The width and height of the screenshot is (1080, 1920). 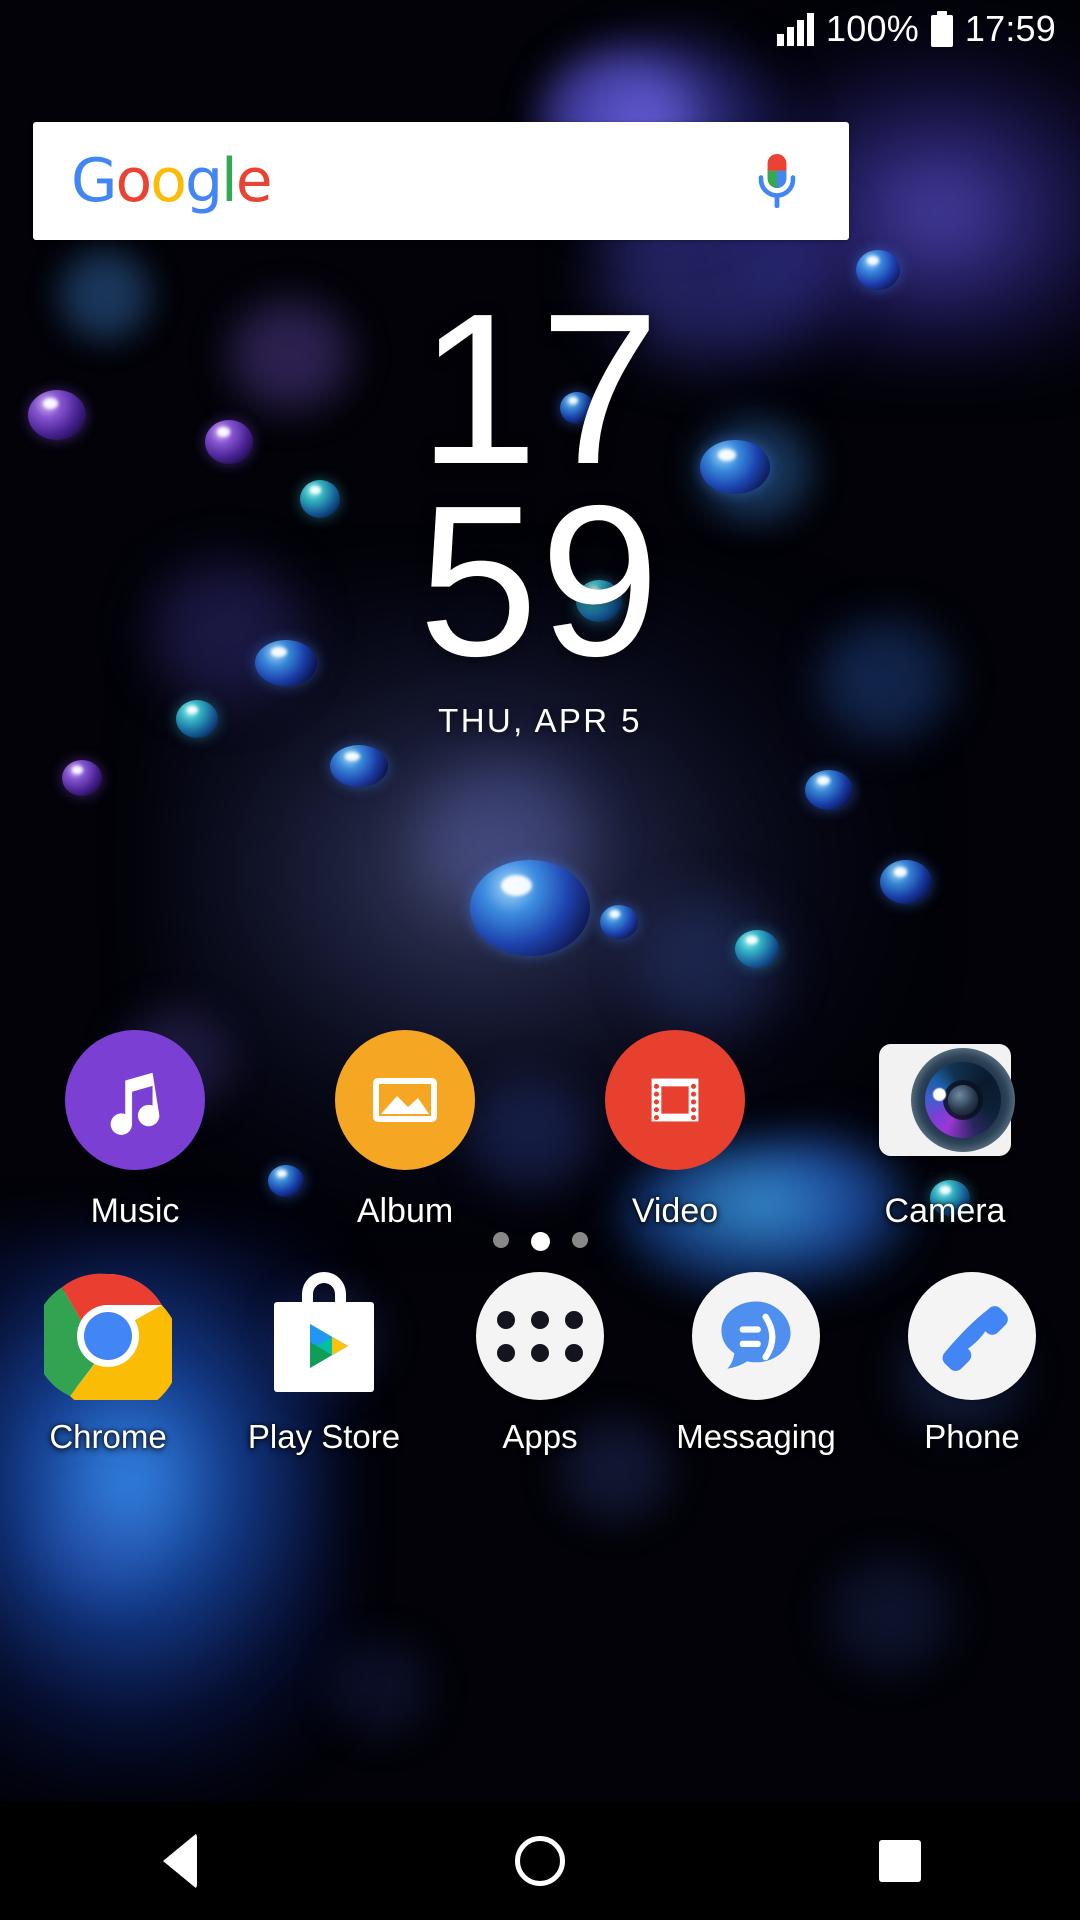 I want to click on dock-label-play-store: Play Store, so click(x=324, y=1436).